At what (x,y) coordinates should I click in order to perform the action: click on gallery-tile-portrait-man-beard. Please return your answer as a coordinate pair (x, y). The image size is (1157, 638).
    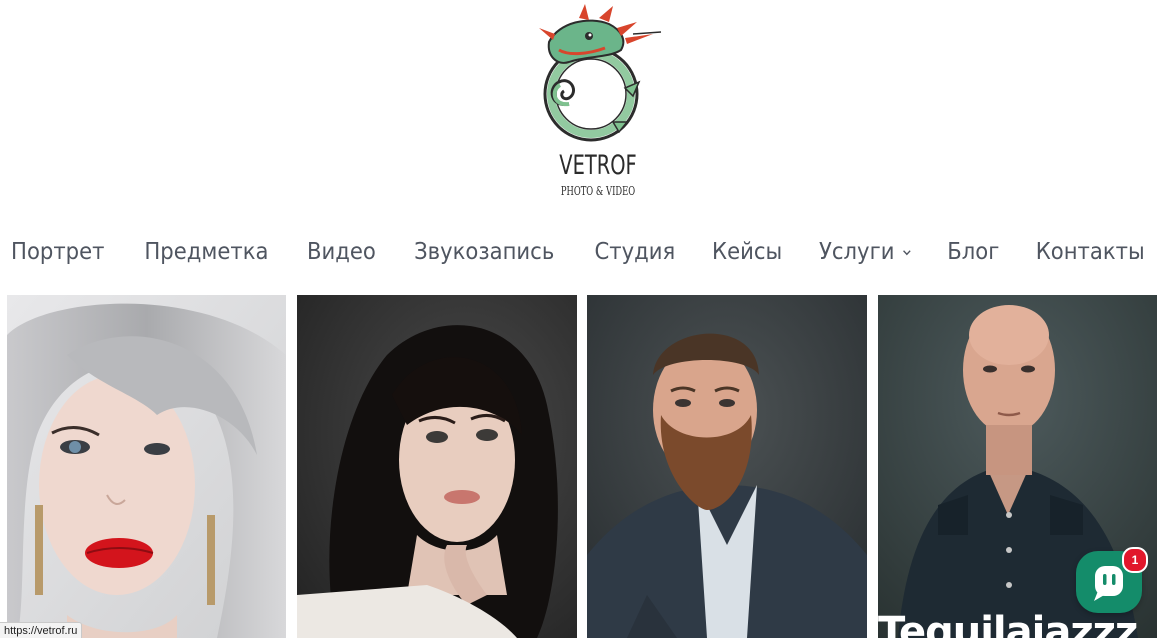
    Looking at the image, I should click on (727, 466).